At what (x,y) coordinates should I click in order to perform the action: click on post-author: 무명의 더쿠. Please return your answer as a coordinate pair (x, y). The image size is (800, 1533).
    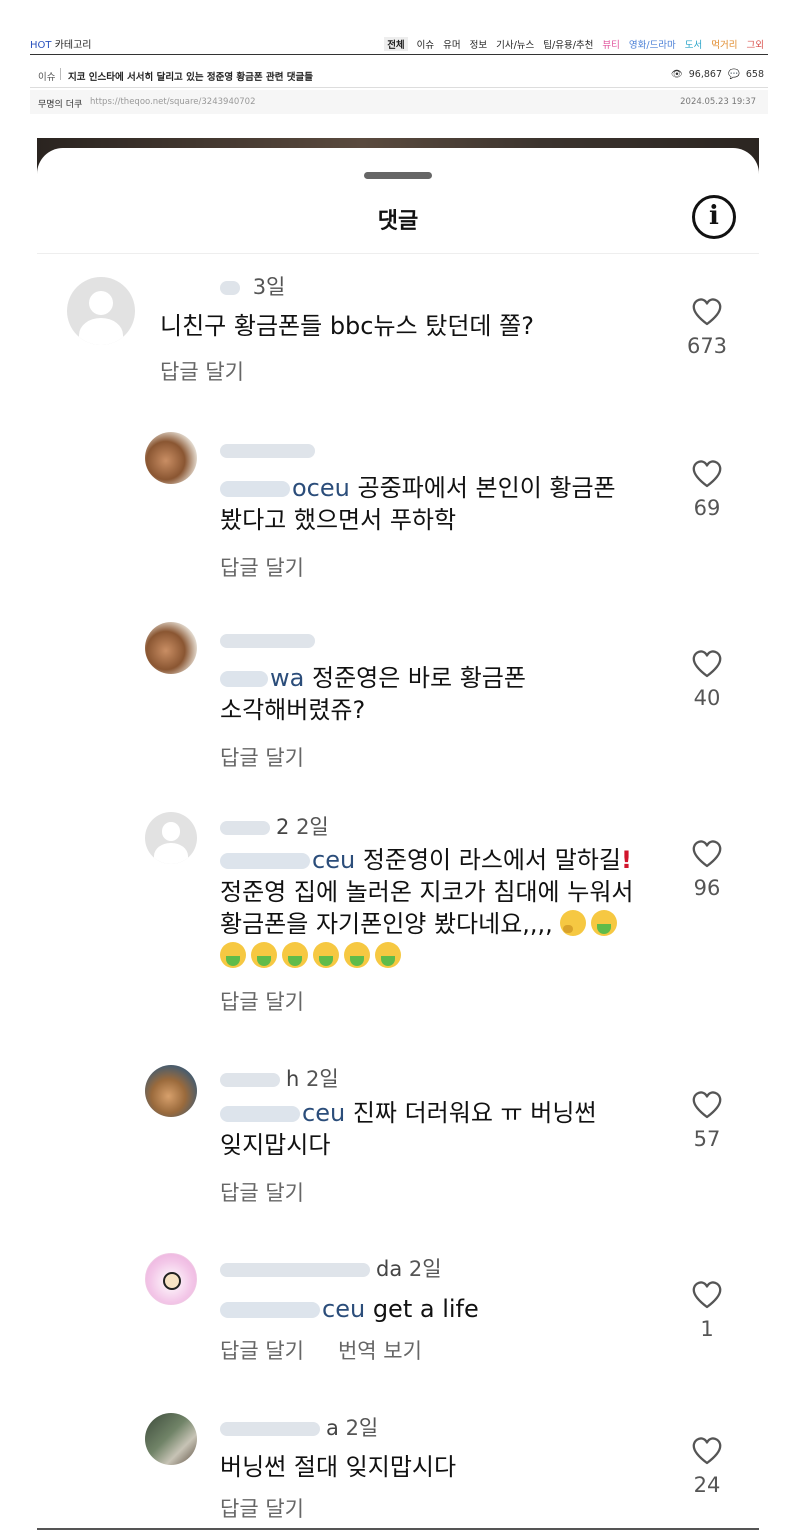
    Looking at the image, I should click on (60, 105).